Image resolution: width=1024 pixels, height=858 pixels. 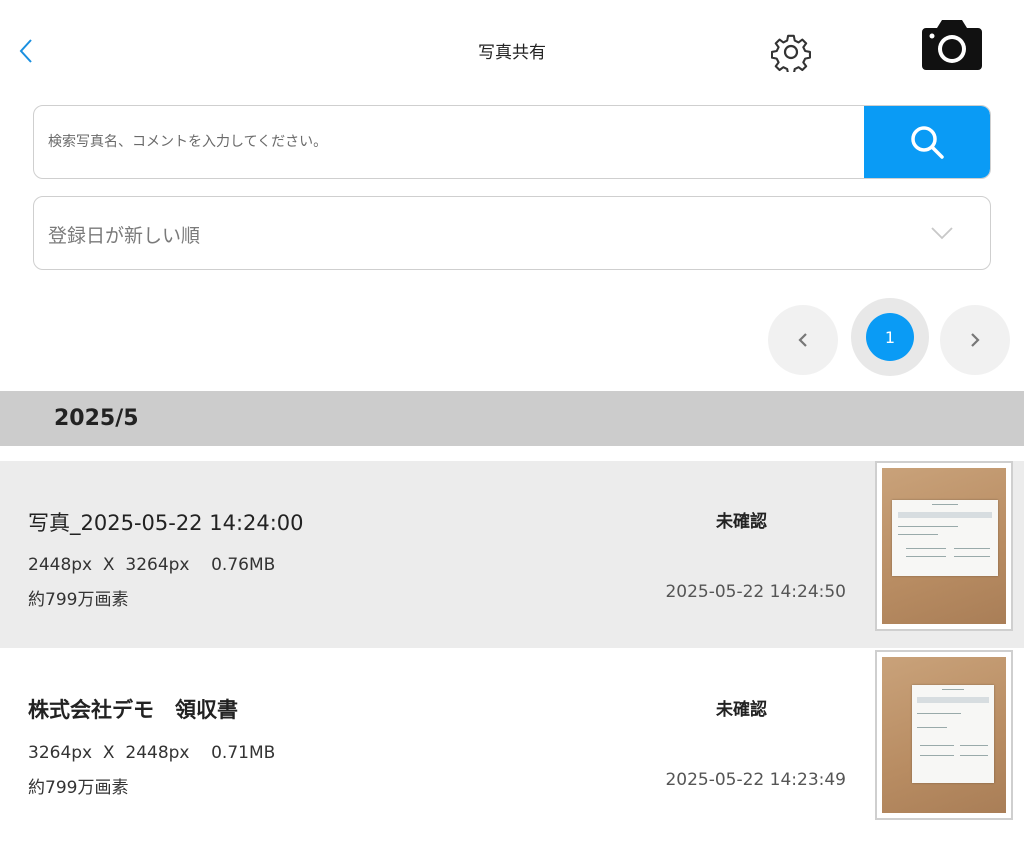 I want to click on search-icon, so click(x=927, y=142).